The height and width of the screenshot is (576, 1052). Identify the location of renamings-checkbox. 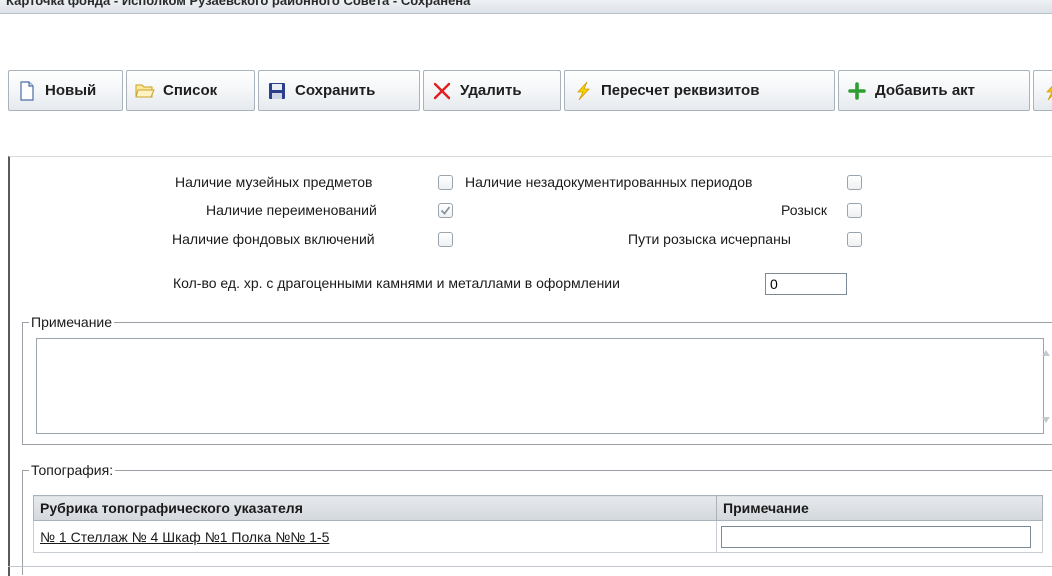
(445, 210).